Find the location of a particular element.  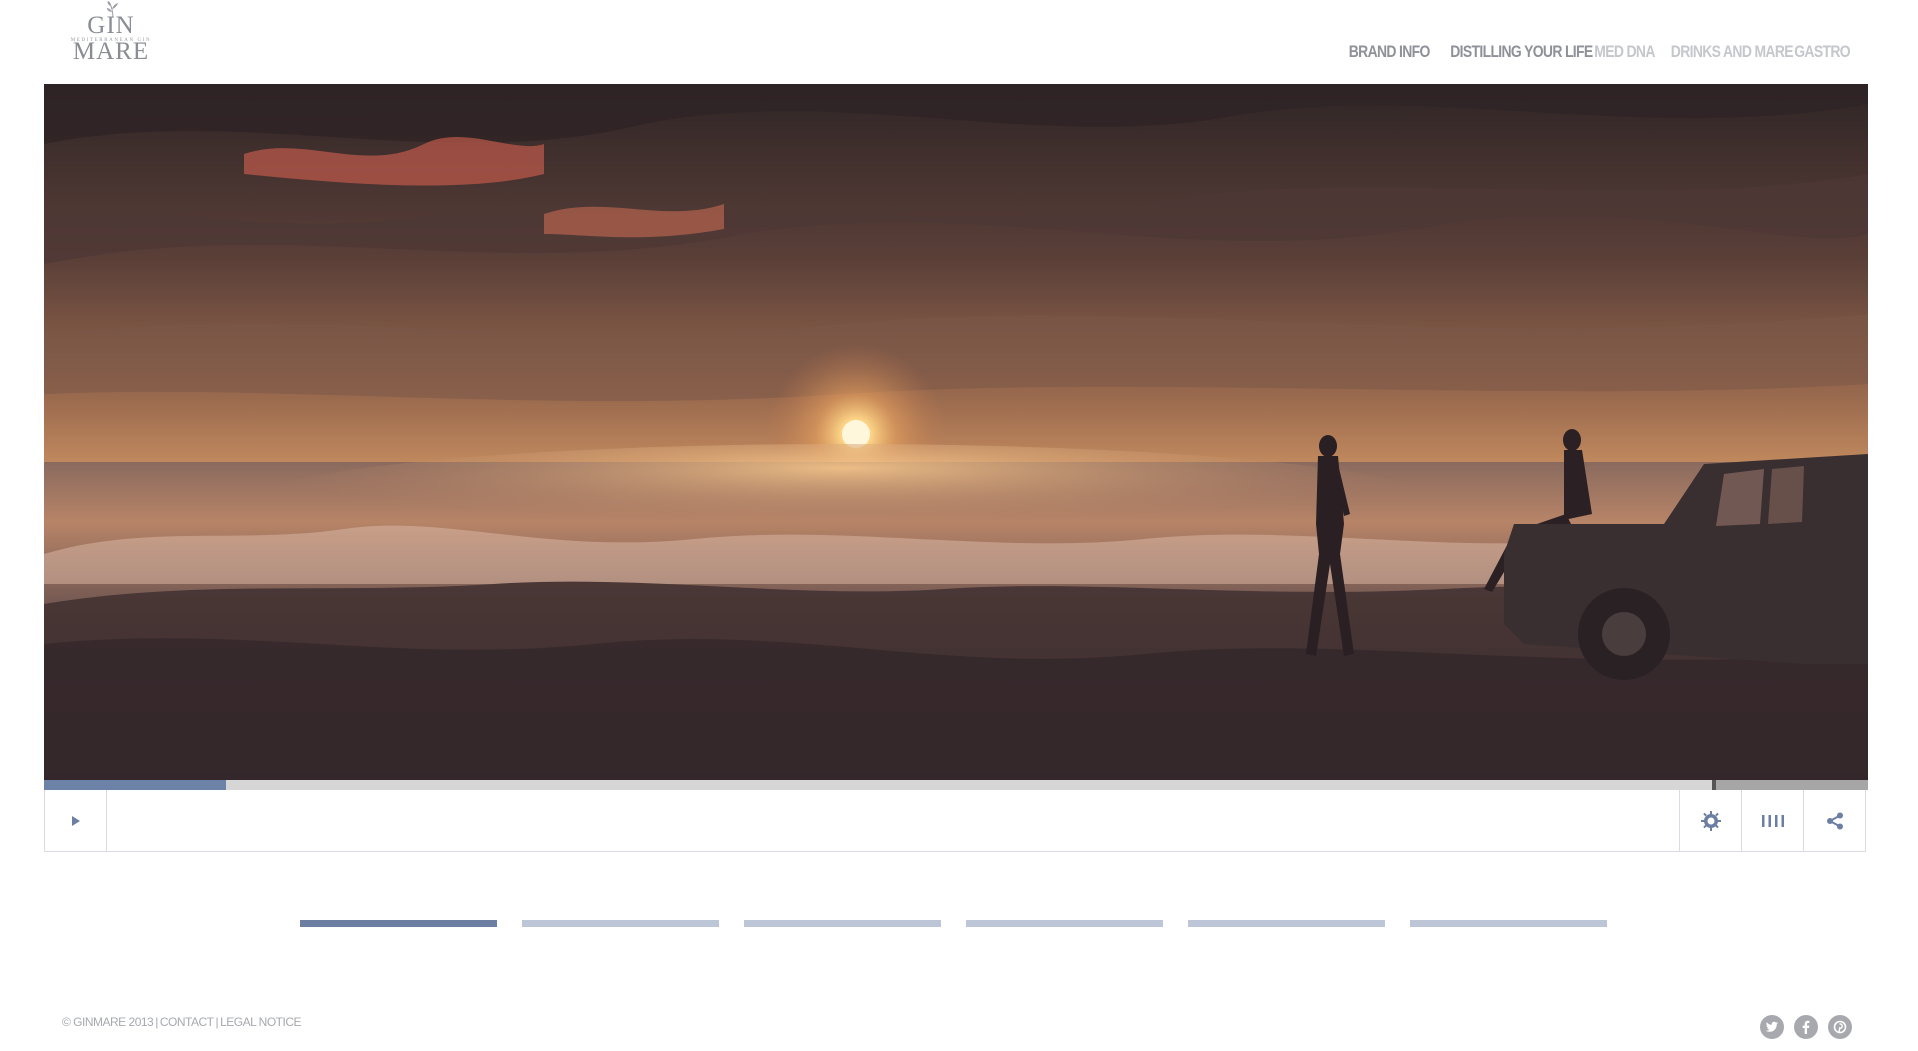

slide-indicators is located at coordinates (953, 923).